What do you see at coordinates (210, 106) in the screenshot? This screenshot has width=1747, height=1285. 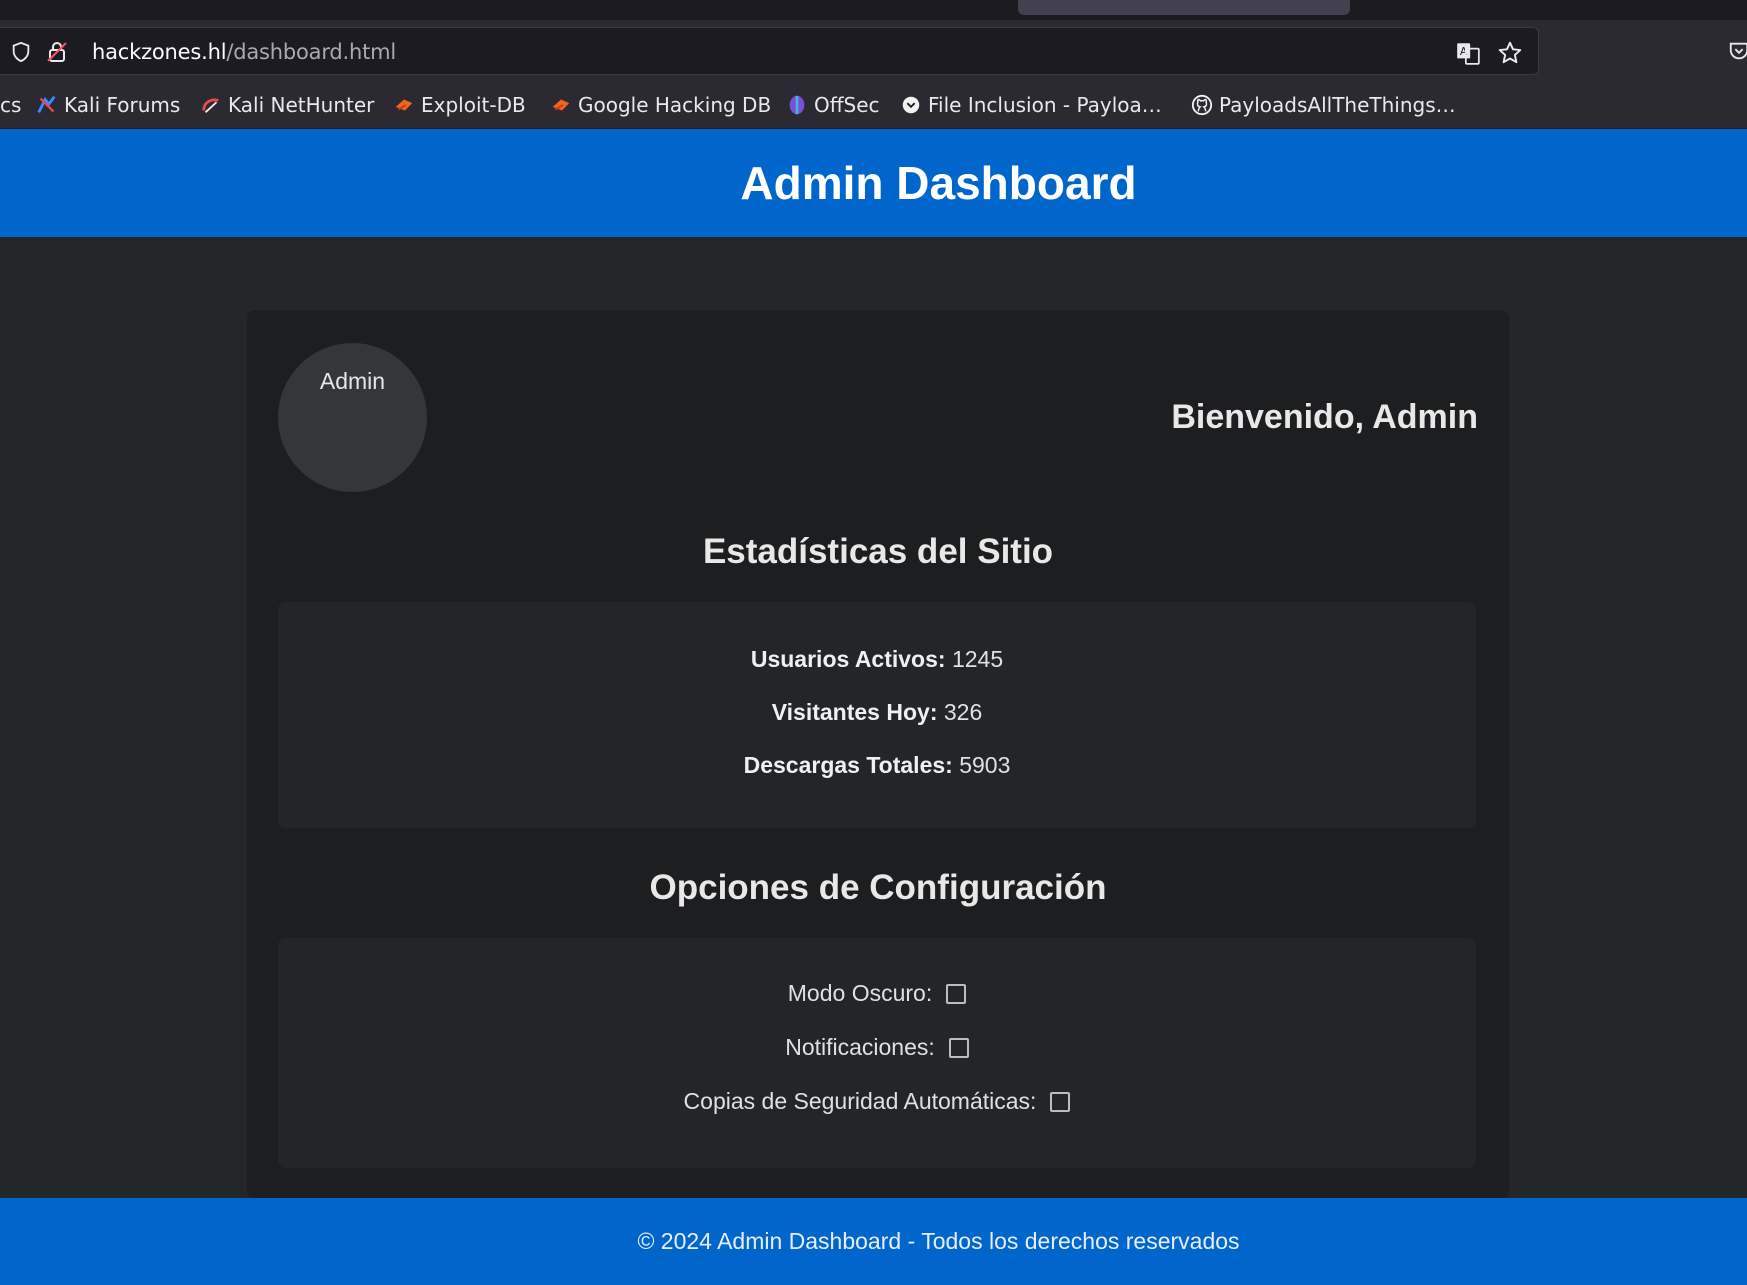 I see `kali-nethunter-icon` at bounding box center [210, 106].